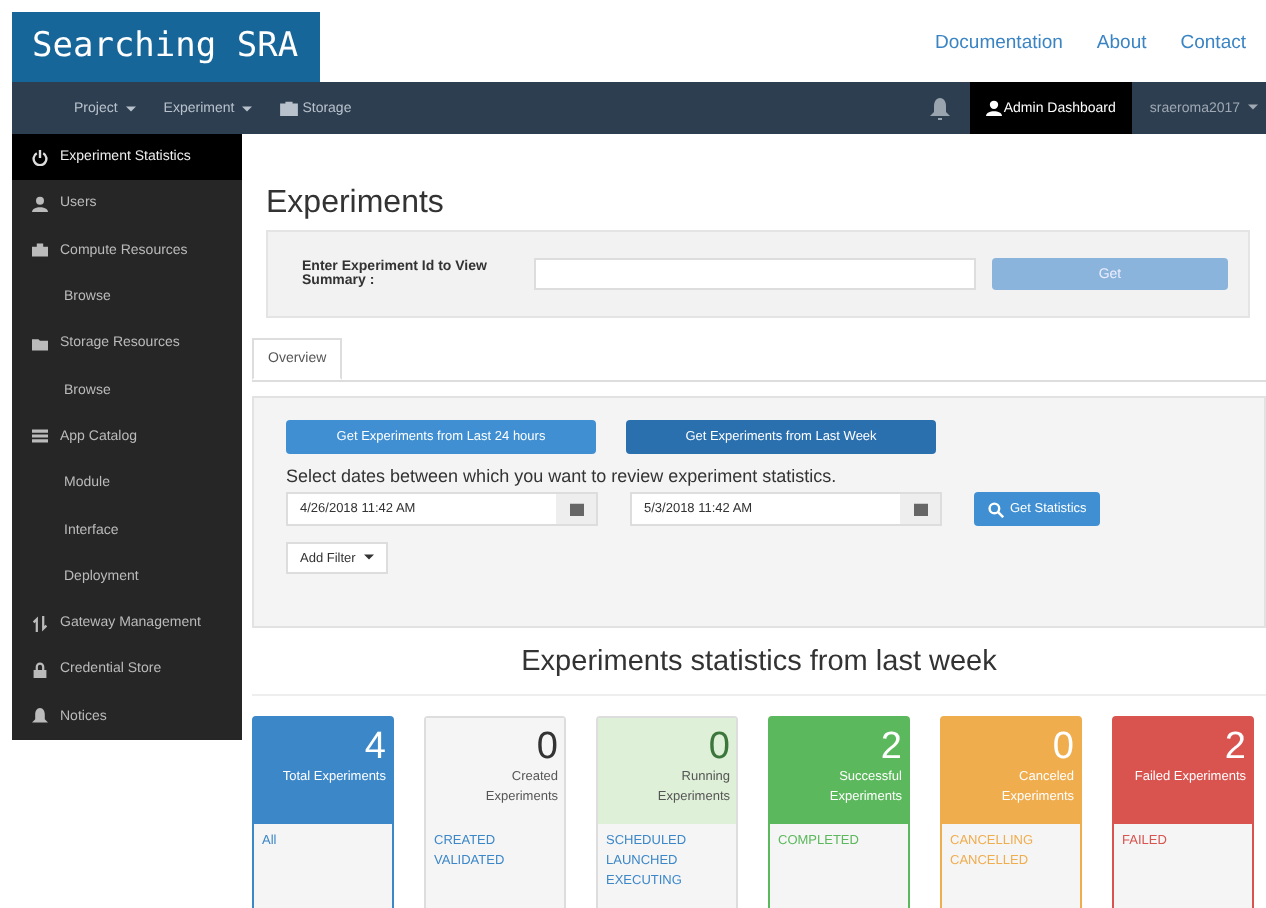 Image resolution: width=1266 pixels, height=908 pixels. What do you see at coordinates (40, 623) in the screenshot?
I see `arrows-icon` at bounding box center [40, 623].